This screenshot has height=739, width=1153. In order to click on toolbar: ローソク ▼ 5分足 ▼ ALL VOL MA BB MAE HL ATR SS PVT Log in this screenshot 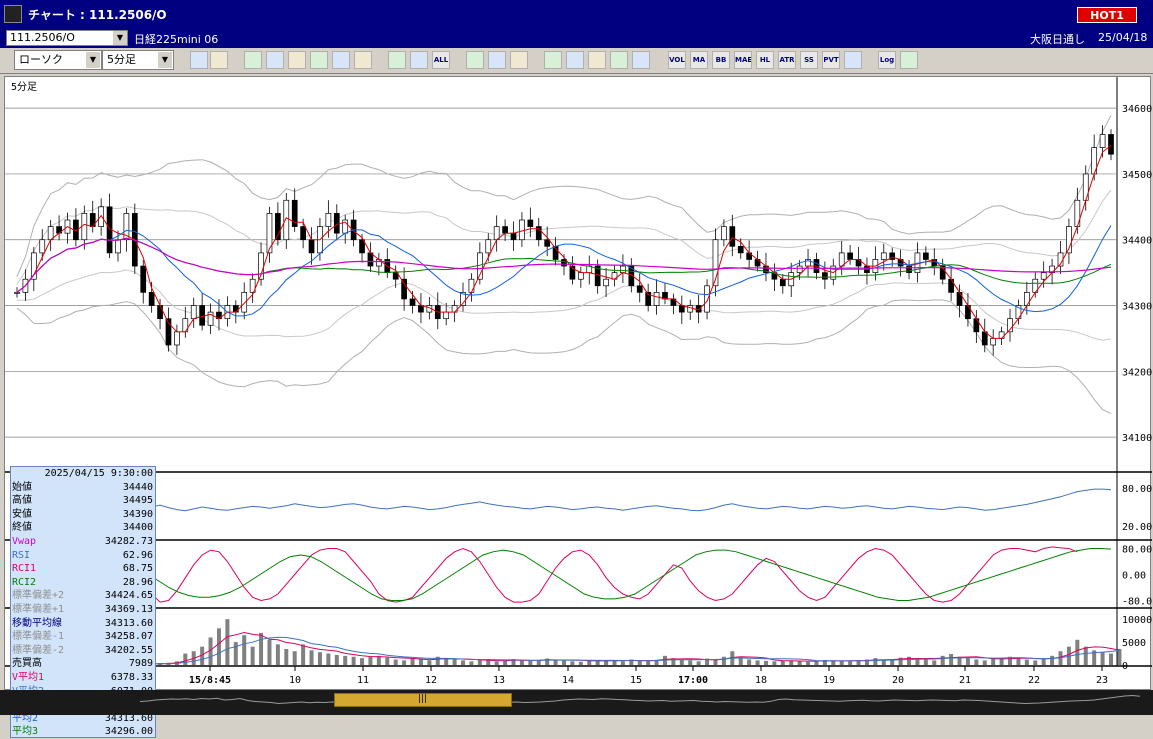, I will do `click(576, 61)`.